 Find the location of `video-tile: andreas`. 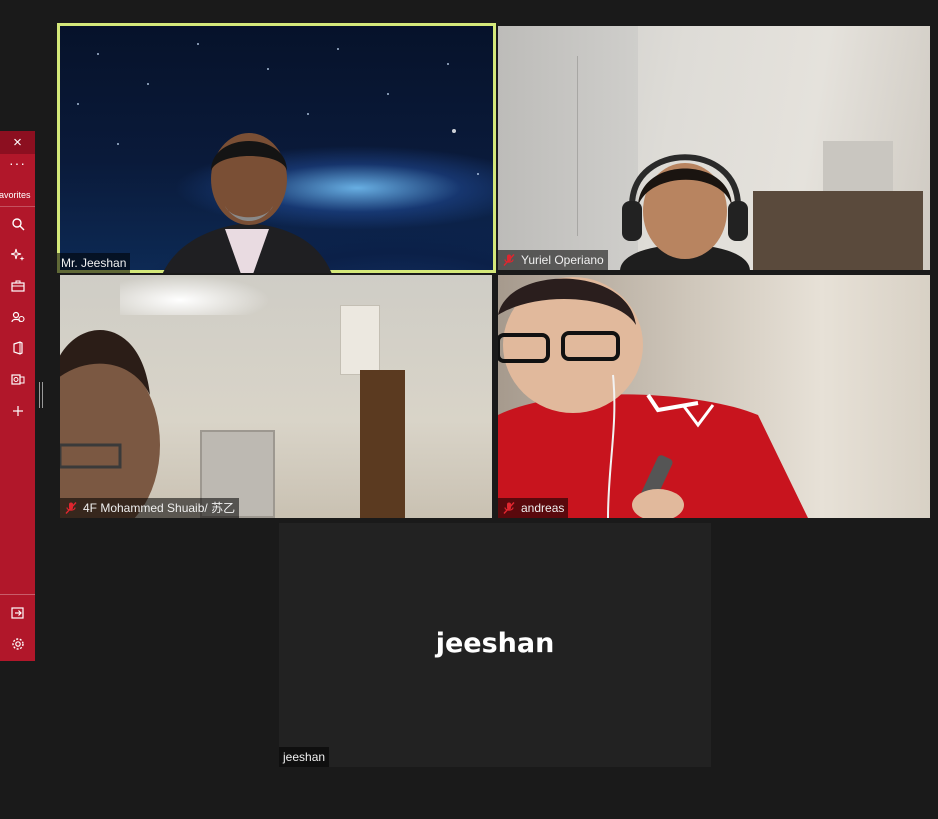

video-tile: andreas is located at coordinates (714, 396).